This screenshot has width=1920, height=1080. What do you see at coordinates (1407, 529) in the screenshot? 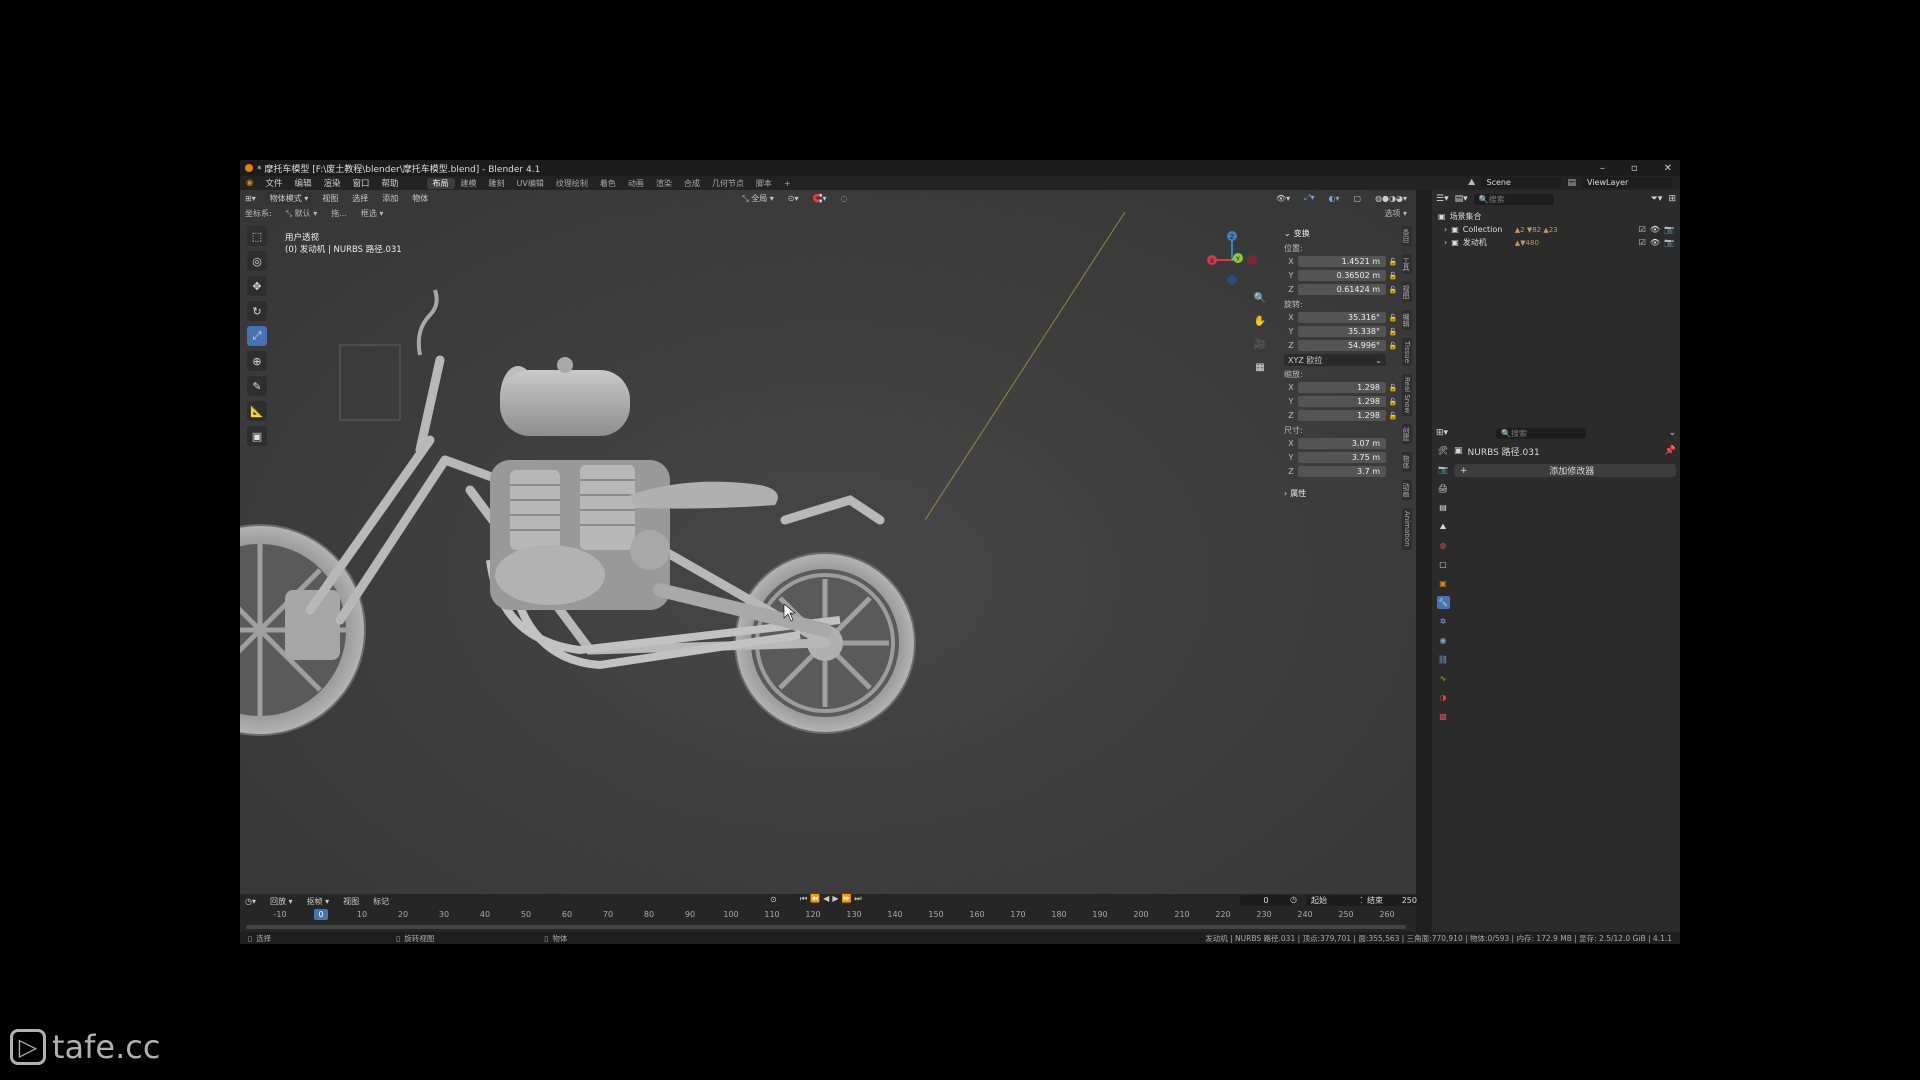
I see `sidebar-tab-animation: Animation` at bounding box center [1407, 529].